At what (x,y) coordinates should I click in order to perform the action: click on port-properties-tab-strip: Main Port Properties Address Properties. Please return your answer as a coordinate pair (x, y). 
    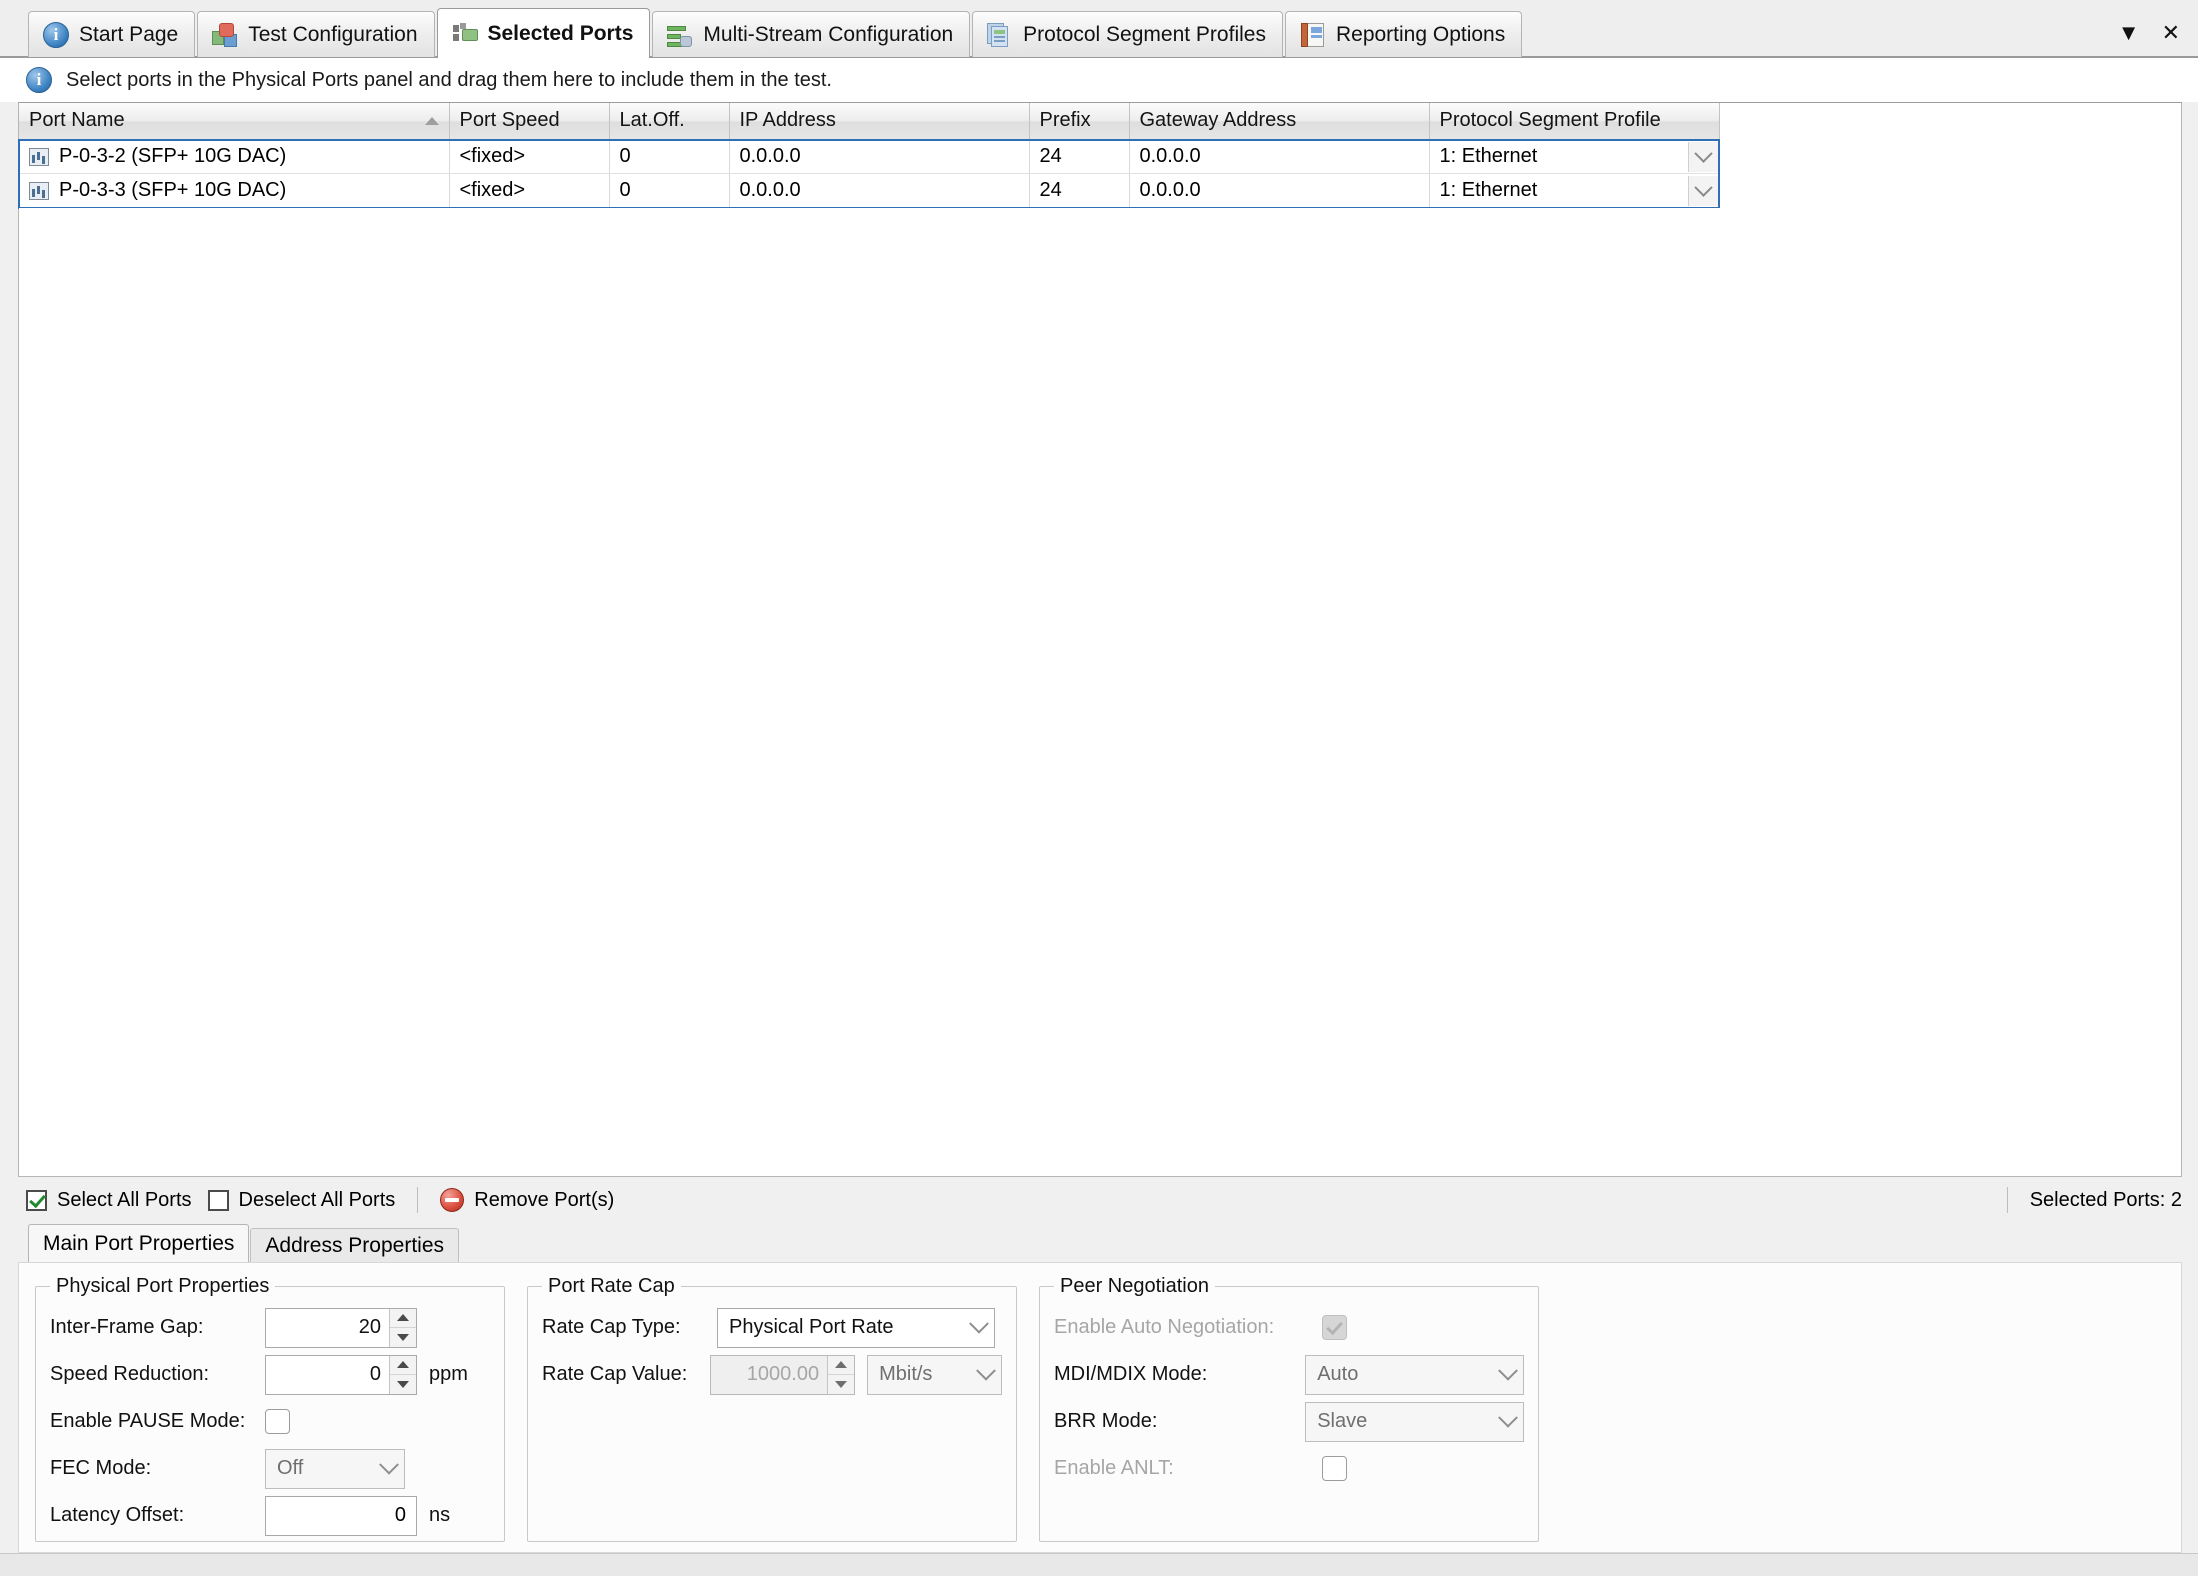
    Looking at the image, I should click on (1100, 1243).